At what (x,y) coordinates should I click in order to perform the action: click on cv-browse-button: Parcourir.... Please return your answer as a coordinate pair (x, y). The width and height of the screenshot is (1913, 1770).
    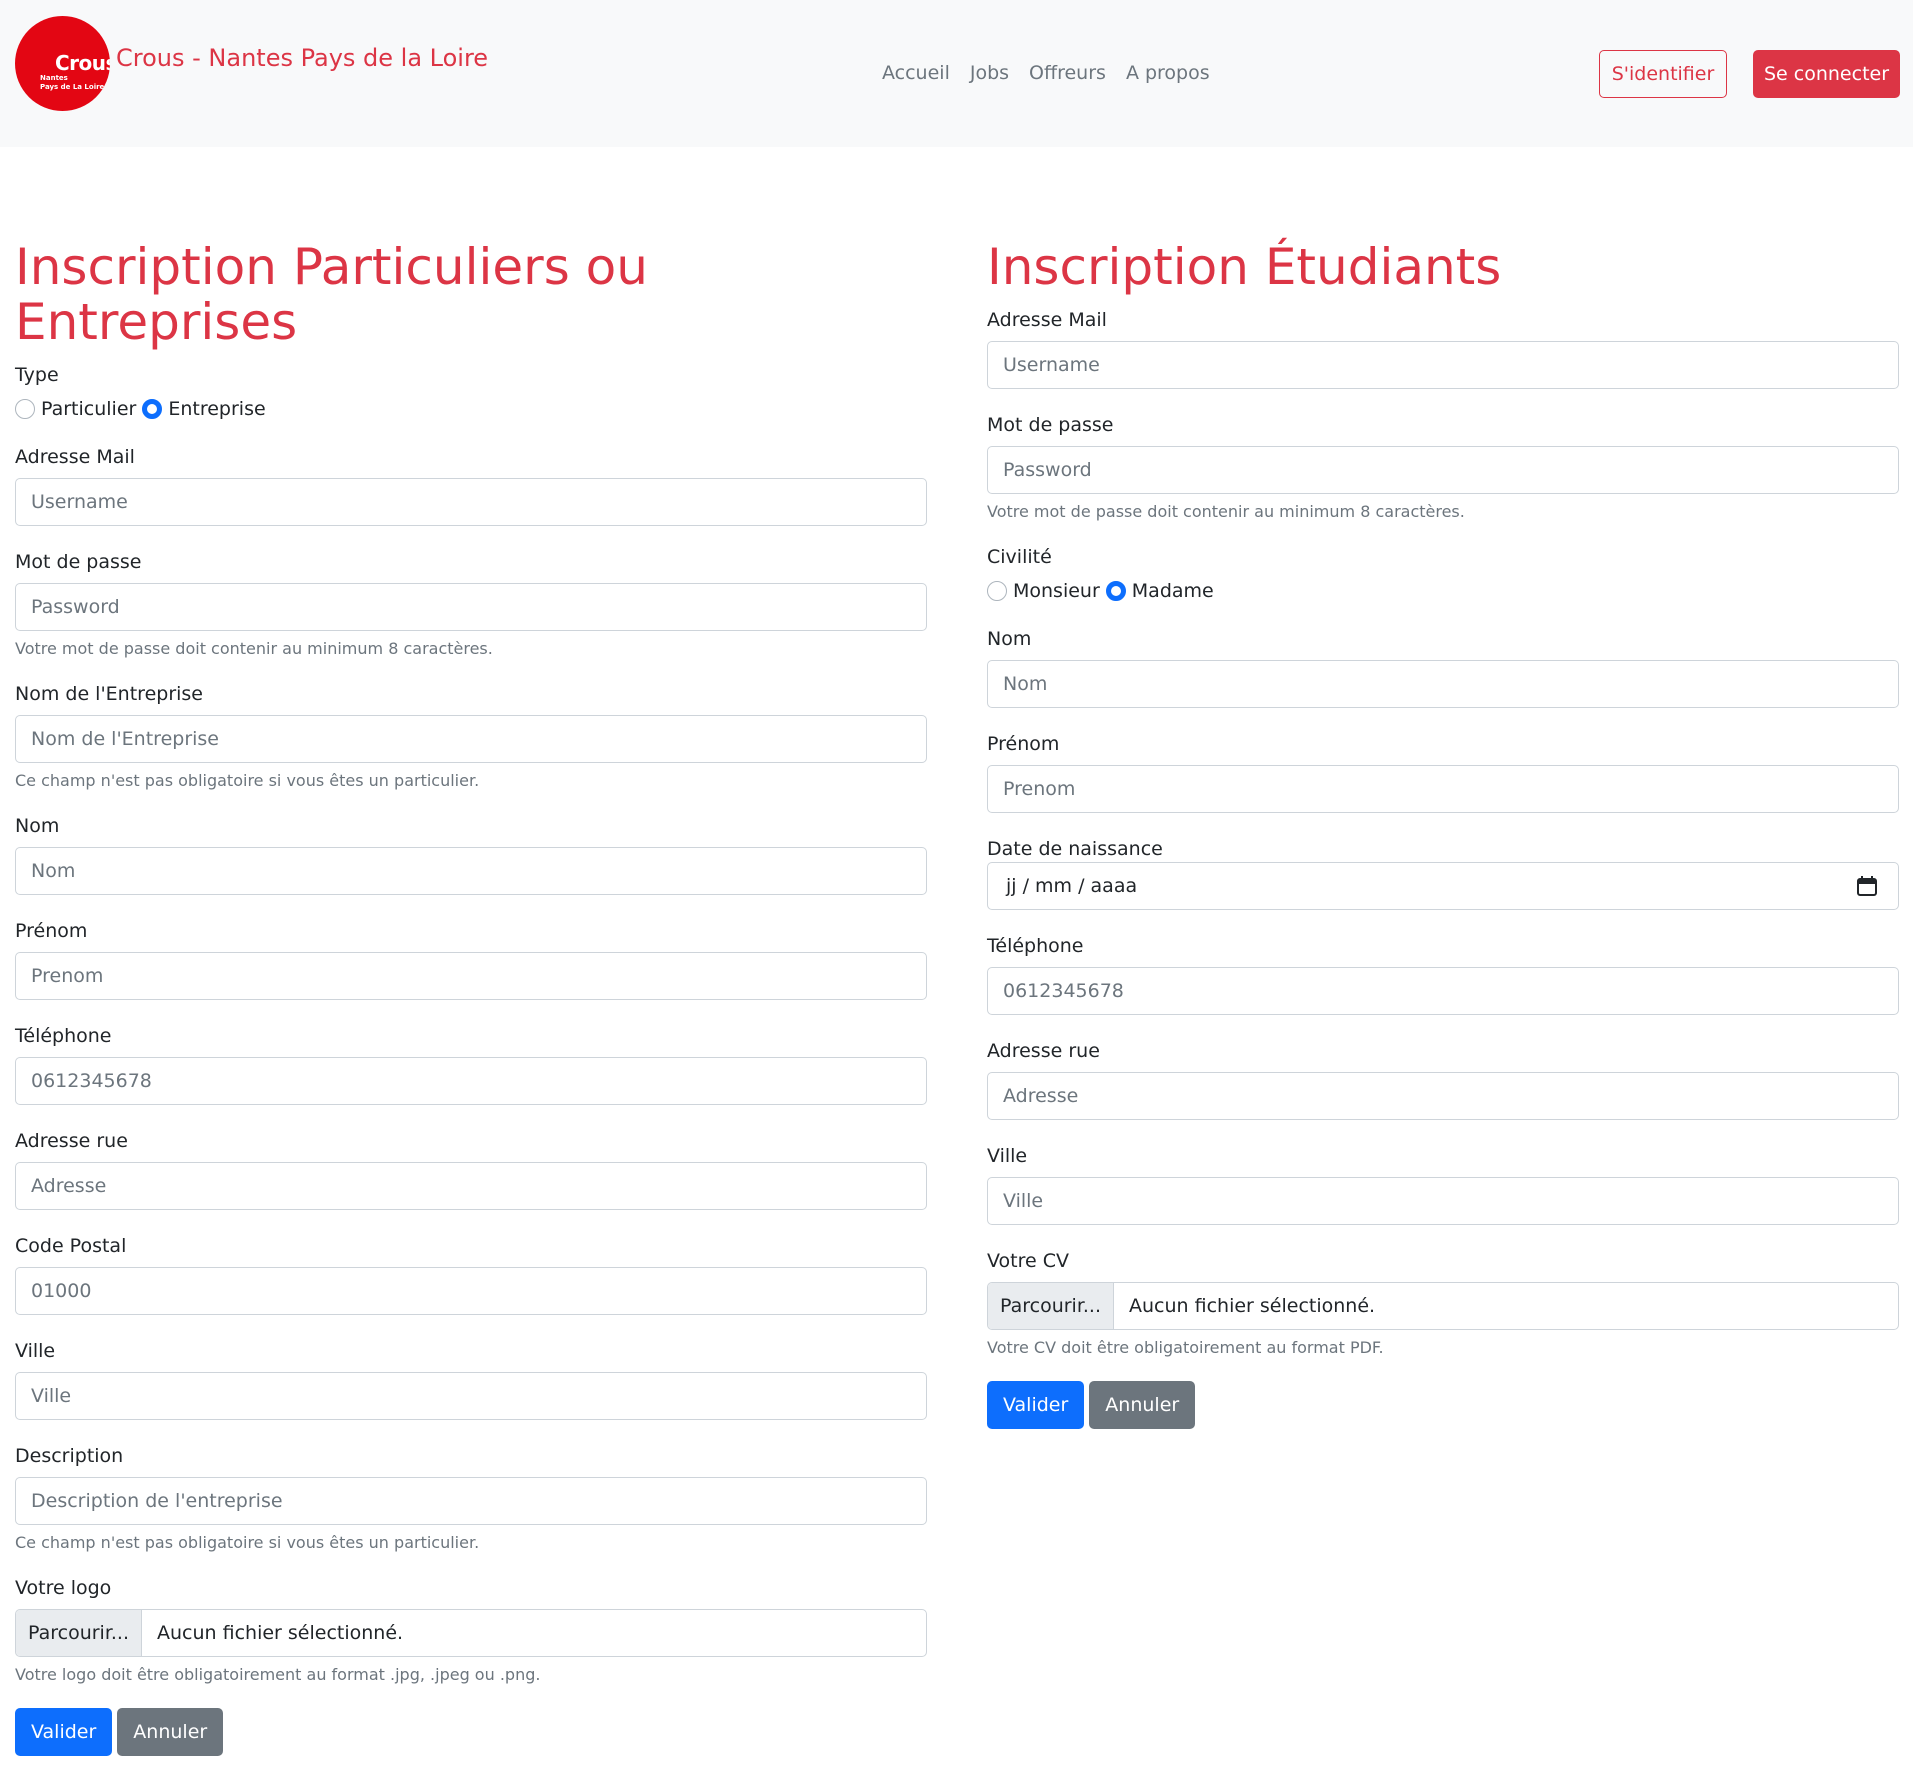
    Looking at the image, I should click on (1051, 1306).